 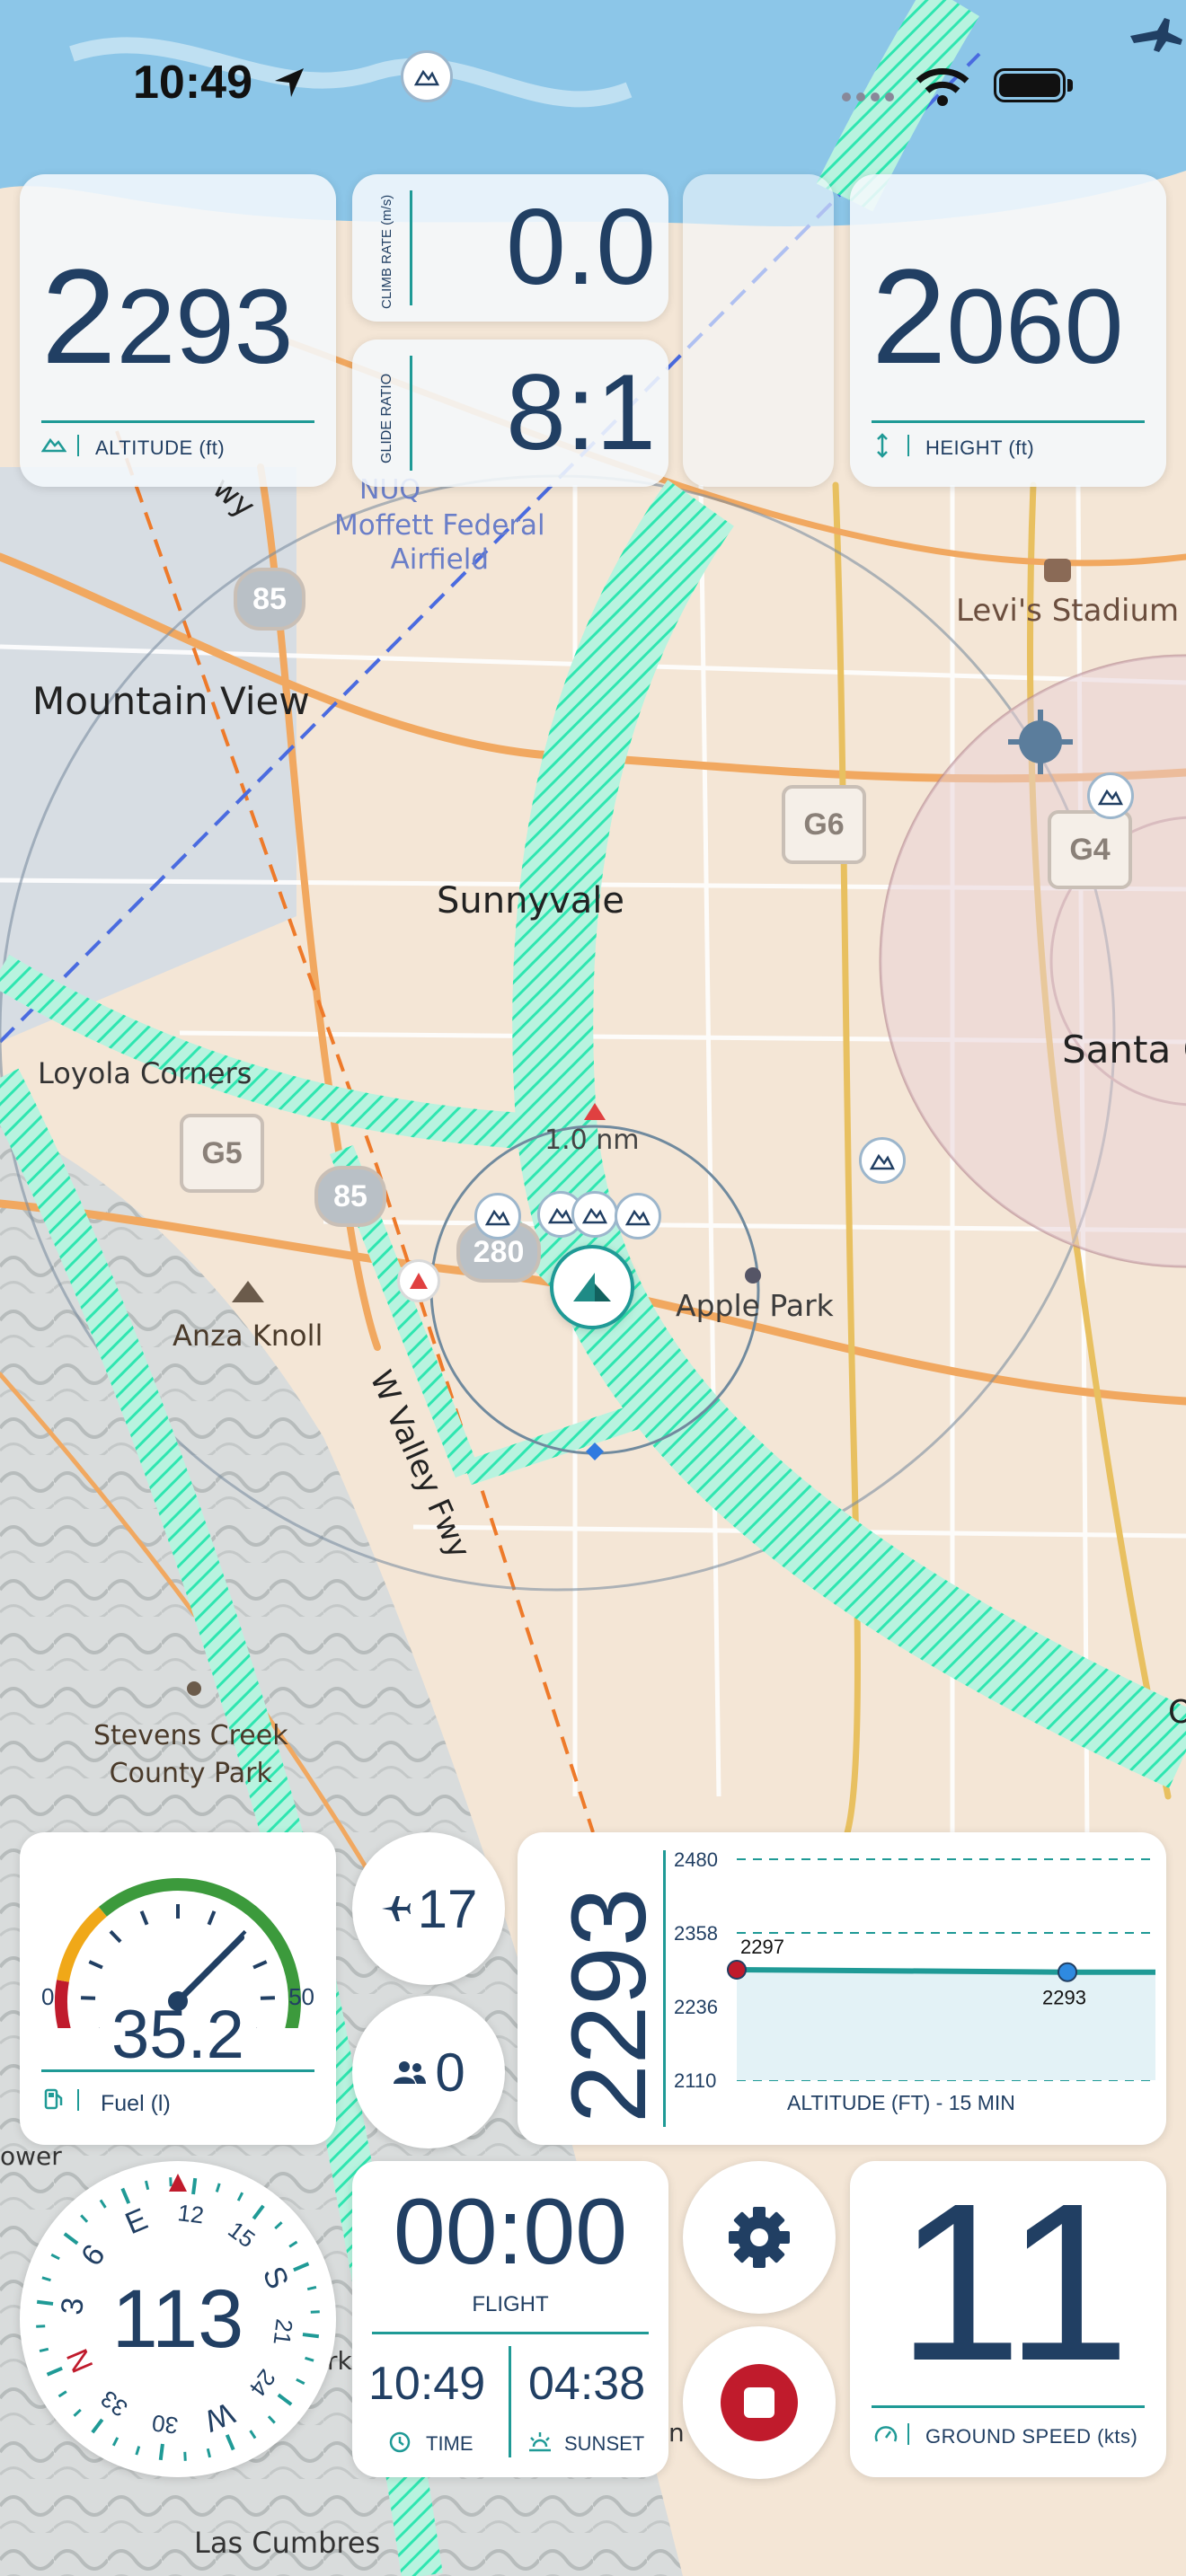 I want to click on sunset-label: SUNSET, so click(x=604, y=2443).